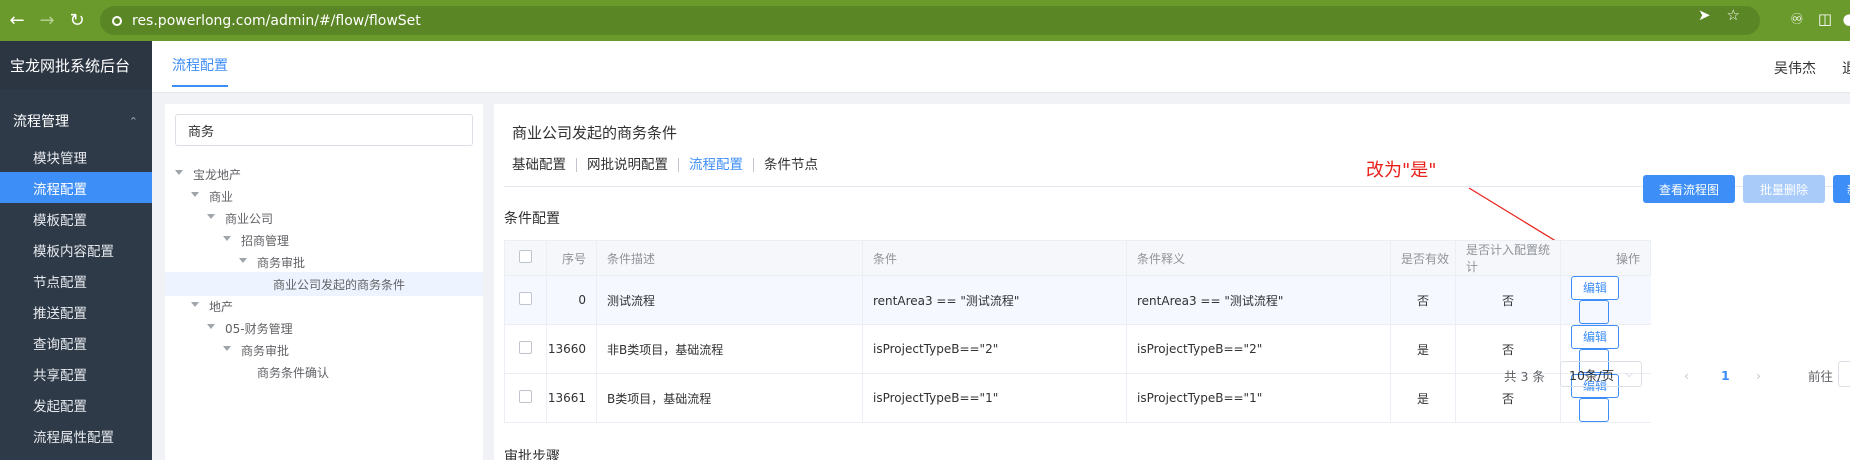 The height and width of the screenshot is (460, 1850). Describe the element at coordinates (60, 313) in the screenshot. I see `sidebar-item-label: 推送配置` at that location.